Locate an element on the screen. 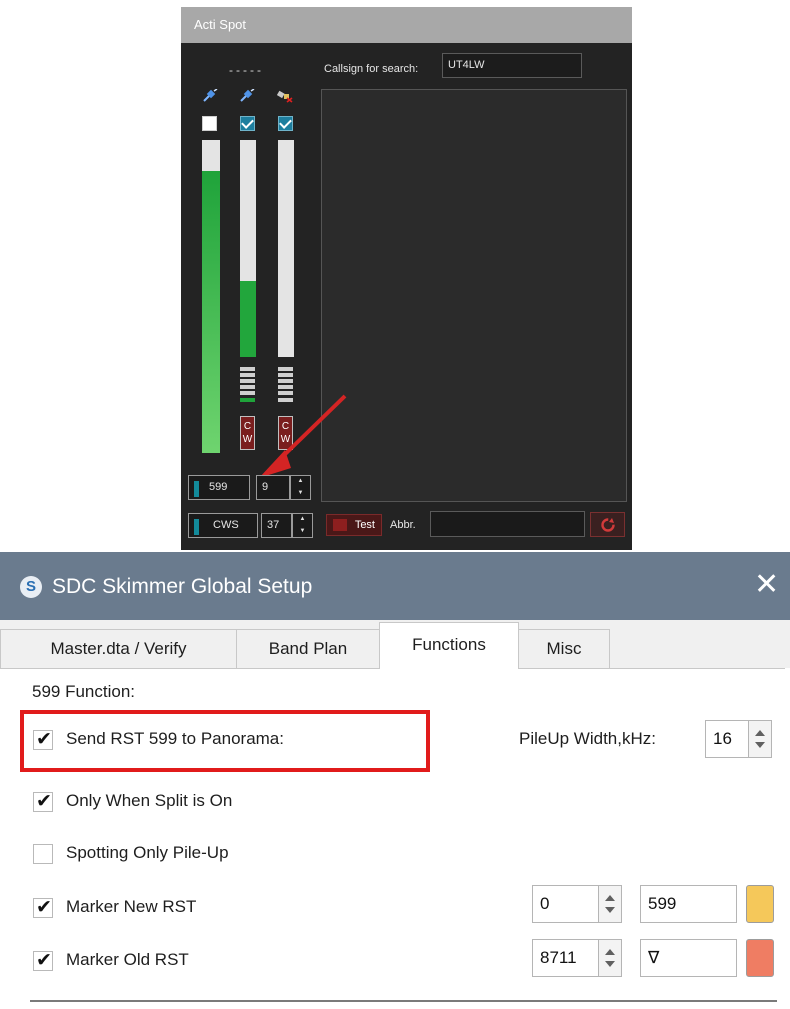 The image size is (790, 1009). receiver-1-checkbox is located at coordinates (209, 123).